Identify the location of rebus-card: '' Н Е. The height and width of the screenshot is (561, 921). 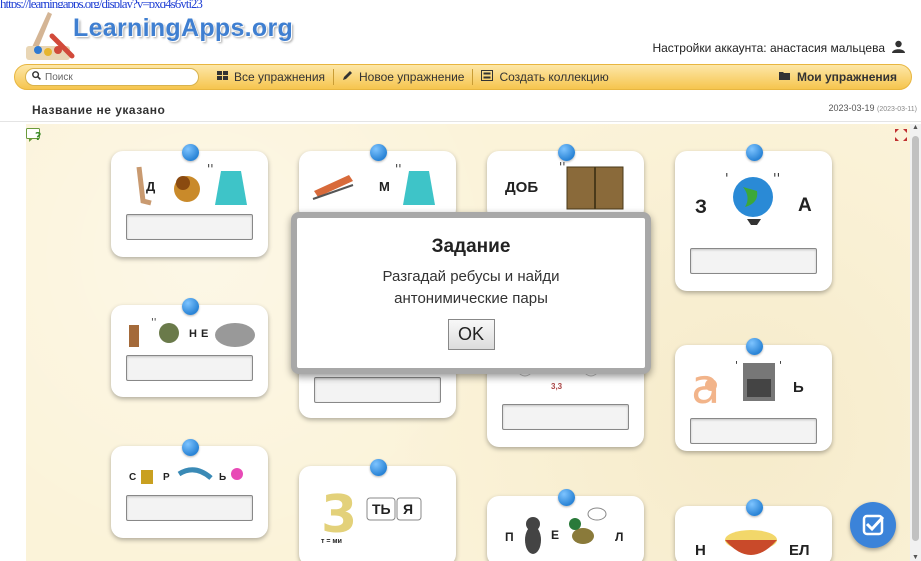
(189, 347).